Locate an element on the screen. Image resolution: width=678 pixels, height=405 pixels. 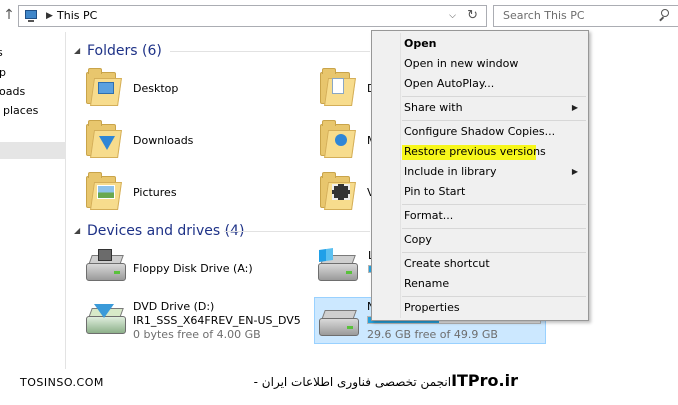
group-title: Devices and drives (4) is located at coordinates (166, 231).